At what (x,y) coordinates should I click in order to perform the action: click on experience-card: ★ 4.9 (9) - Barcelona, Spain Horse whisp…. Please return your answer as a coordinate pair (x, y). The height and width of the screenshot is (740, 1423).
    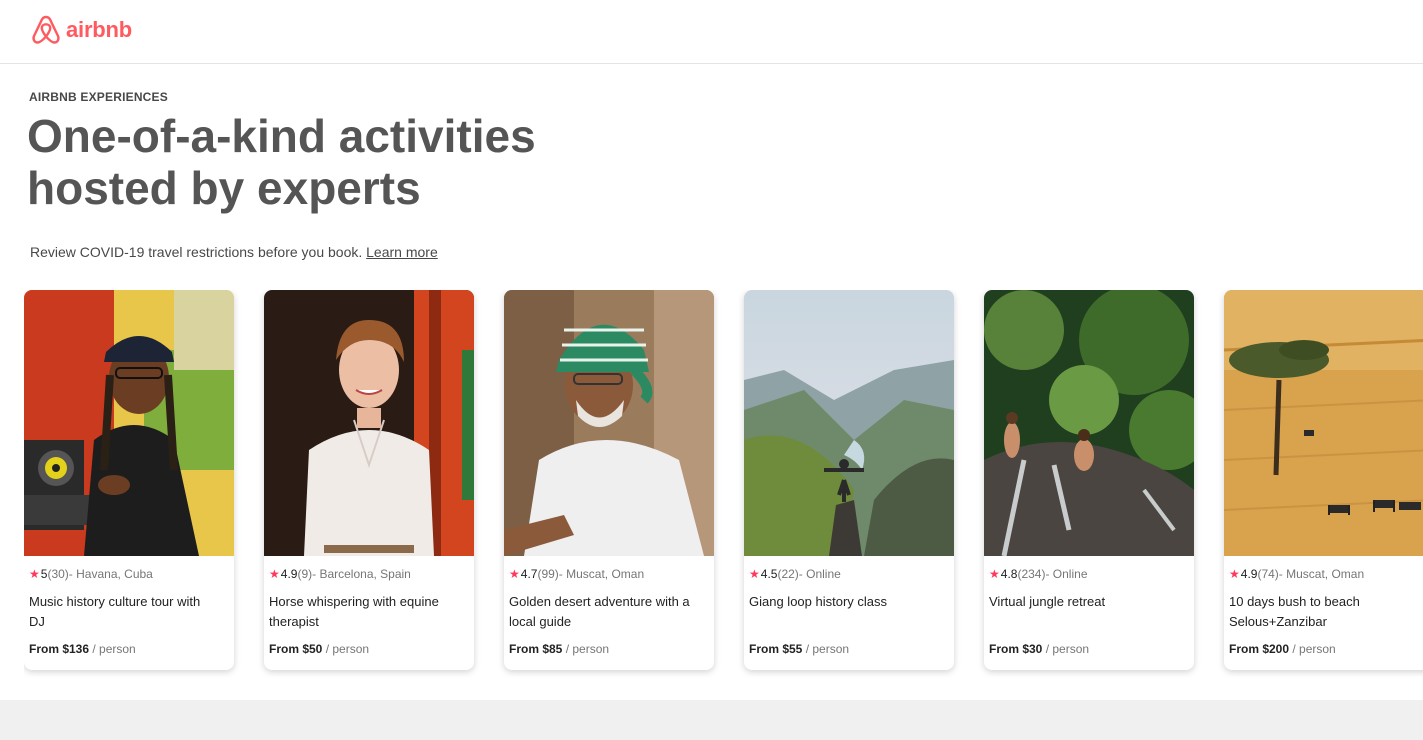
    Looking at the image, I should click on (369, 480).